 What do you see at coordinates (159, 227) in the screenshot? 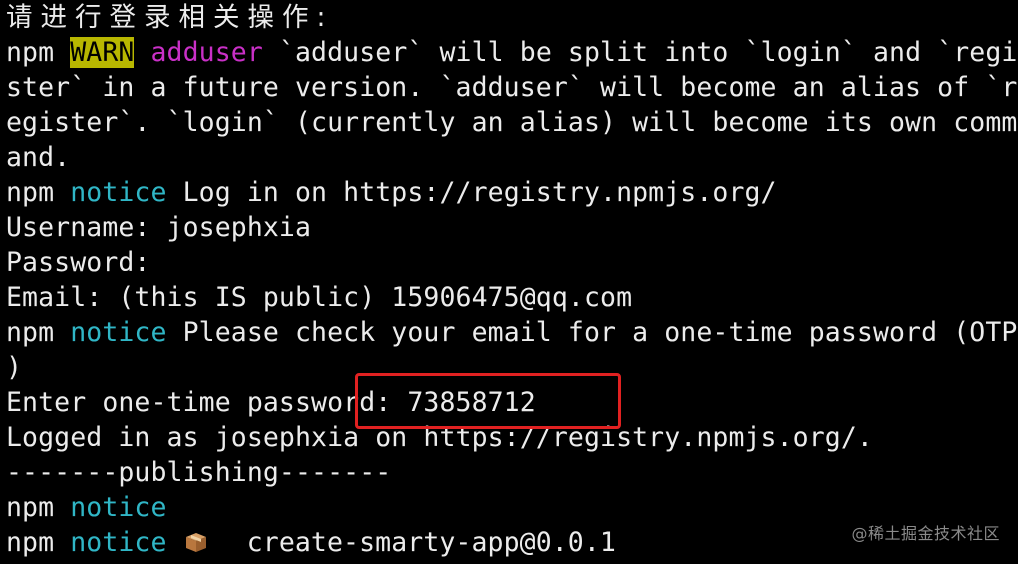
I see `username-line: Username: josephxia` at bounding box center [159, 227].